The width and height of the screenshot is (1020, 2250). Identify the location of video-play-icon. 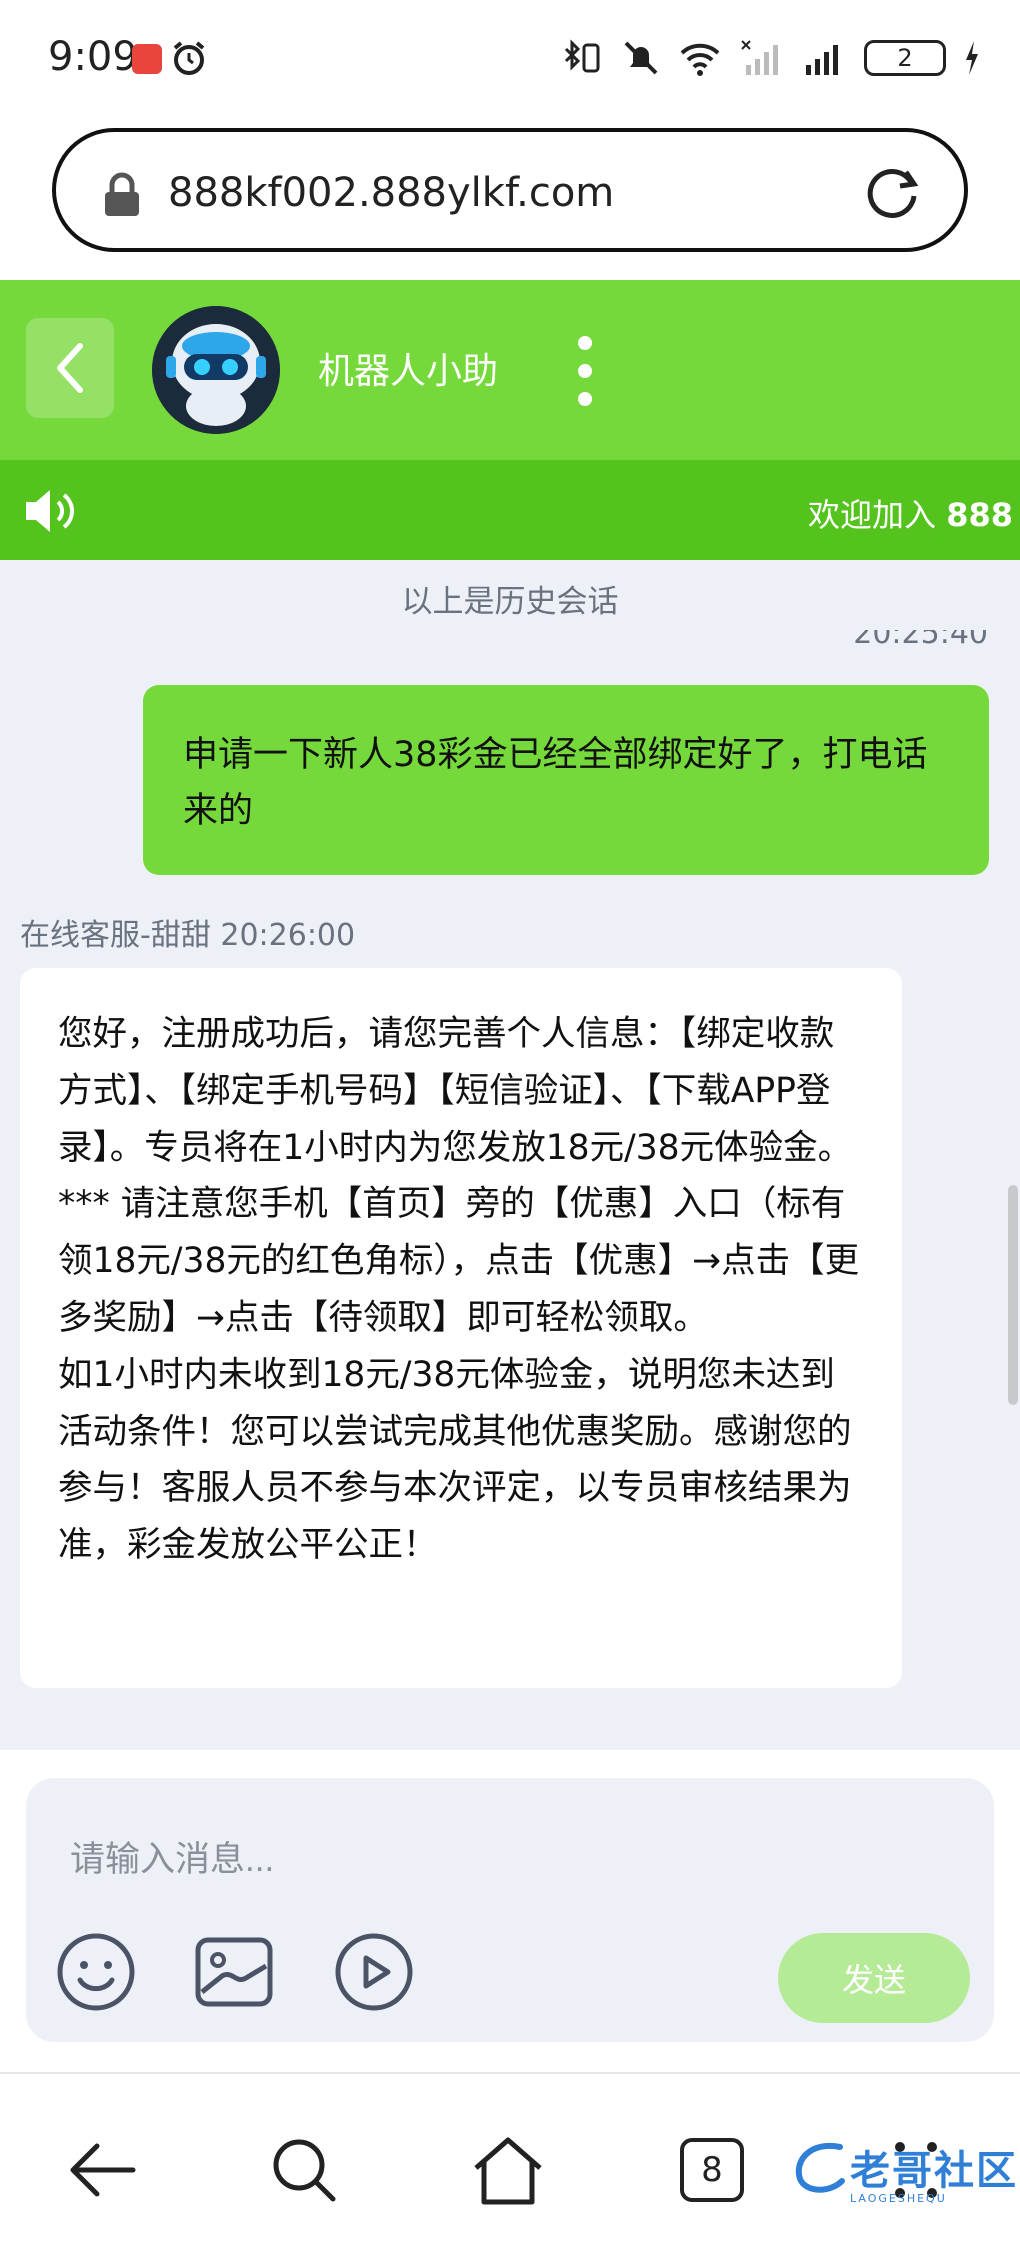
(374, 1972).